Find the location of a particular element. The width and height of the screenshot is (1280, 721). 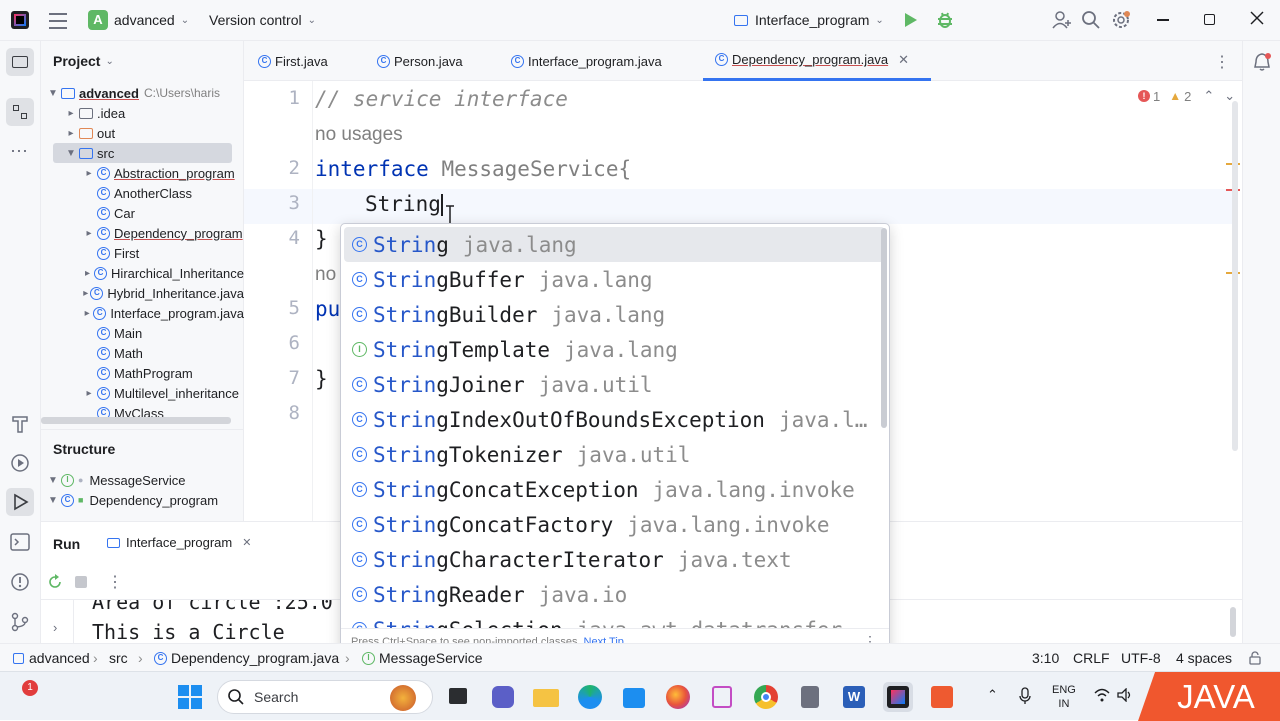

tab-first-java: C First.java is located at coordinates (293, 61).